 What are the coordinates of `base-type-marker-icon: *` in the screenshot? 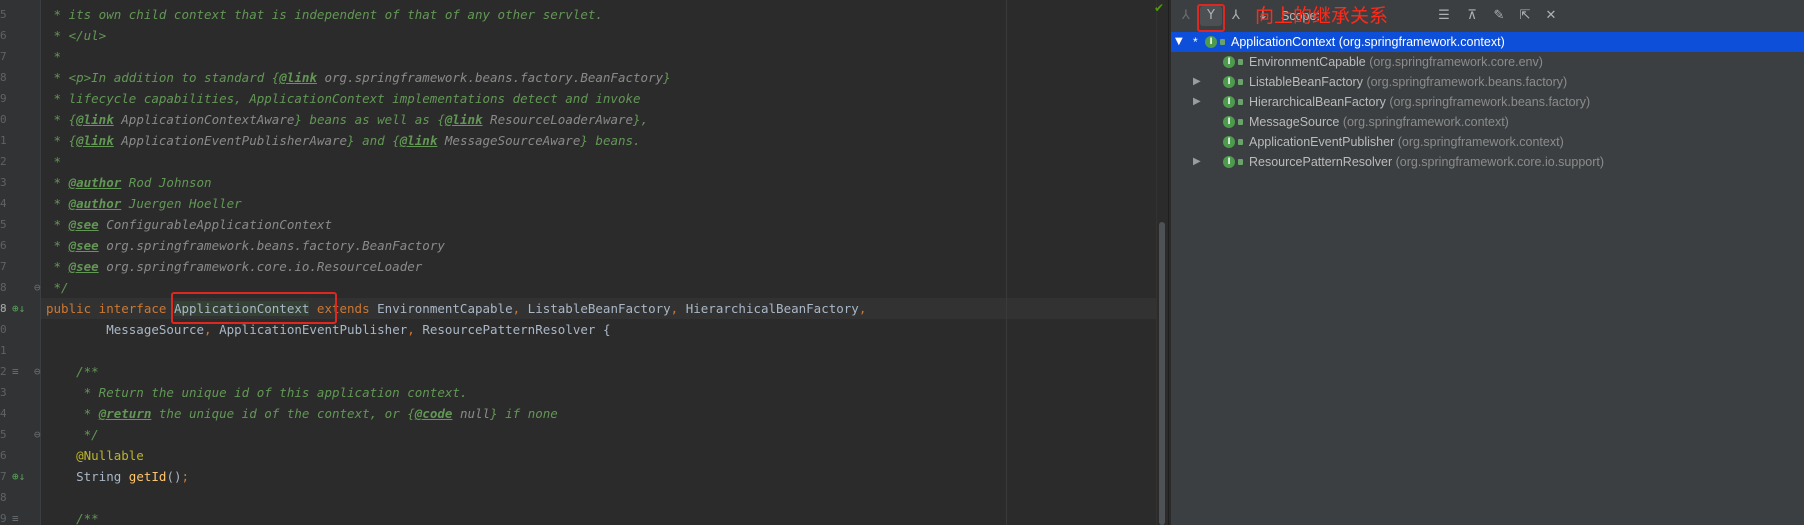 It's located at (1195, 42).